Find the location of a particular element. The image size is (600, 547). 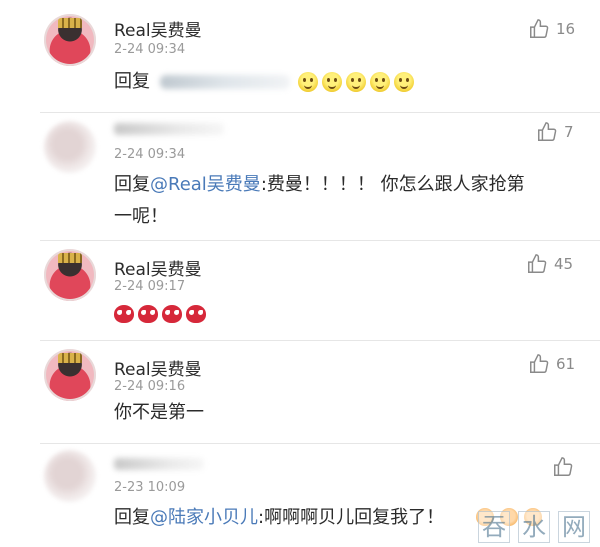

comment-body: :啊啊啊贝儿回复我了！ is located at coordinates (351, 517).